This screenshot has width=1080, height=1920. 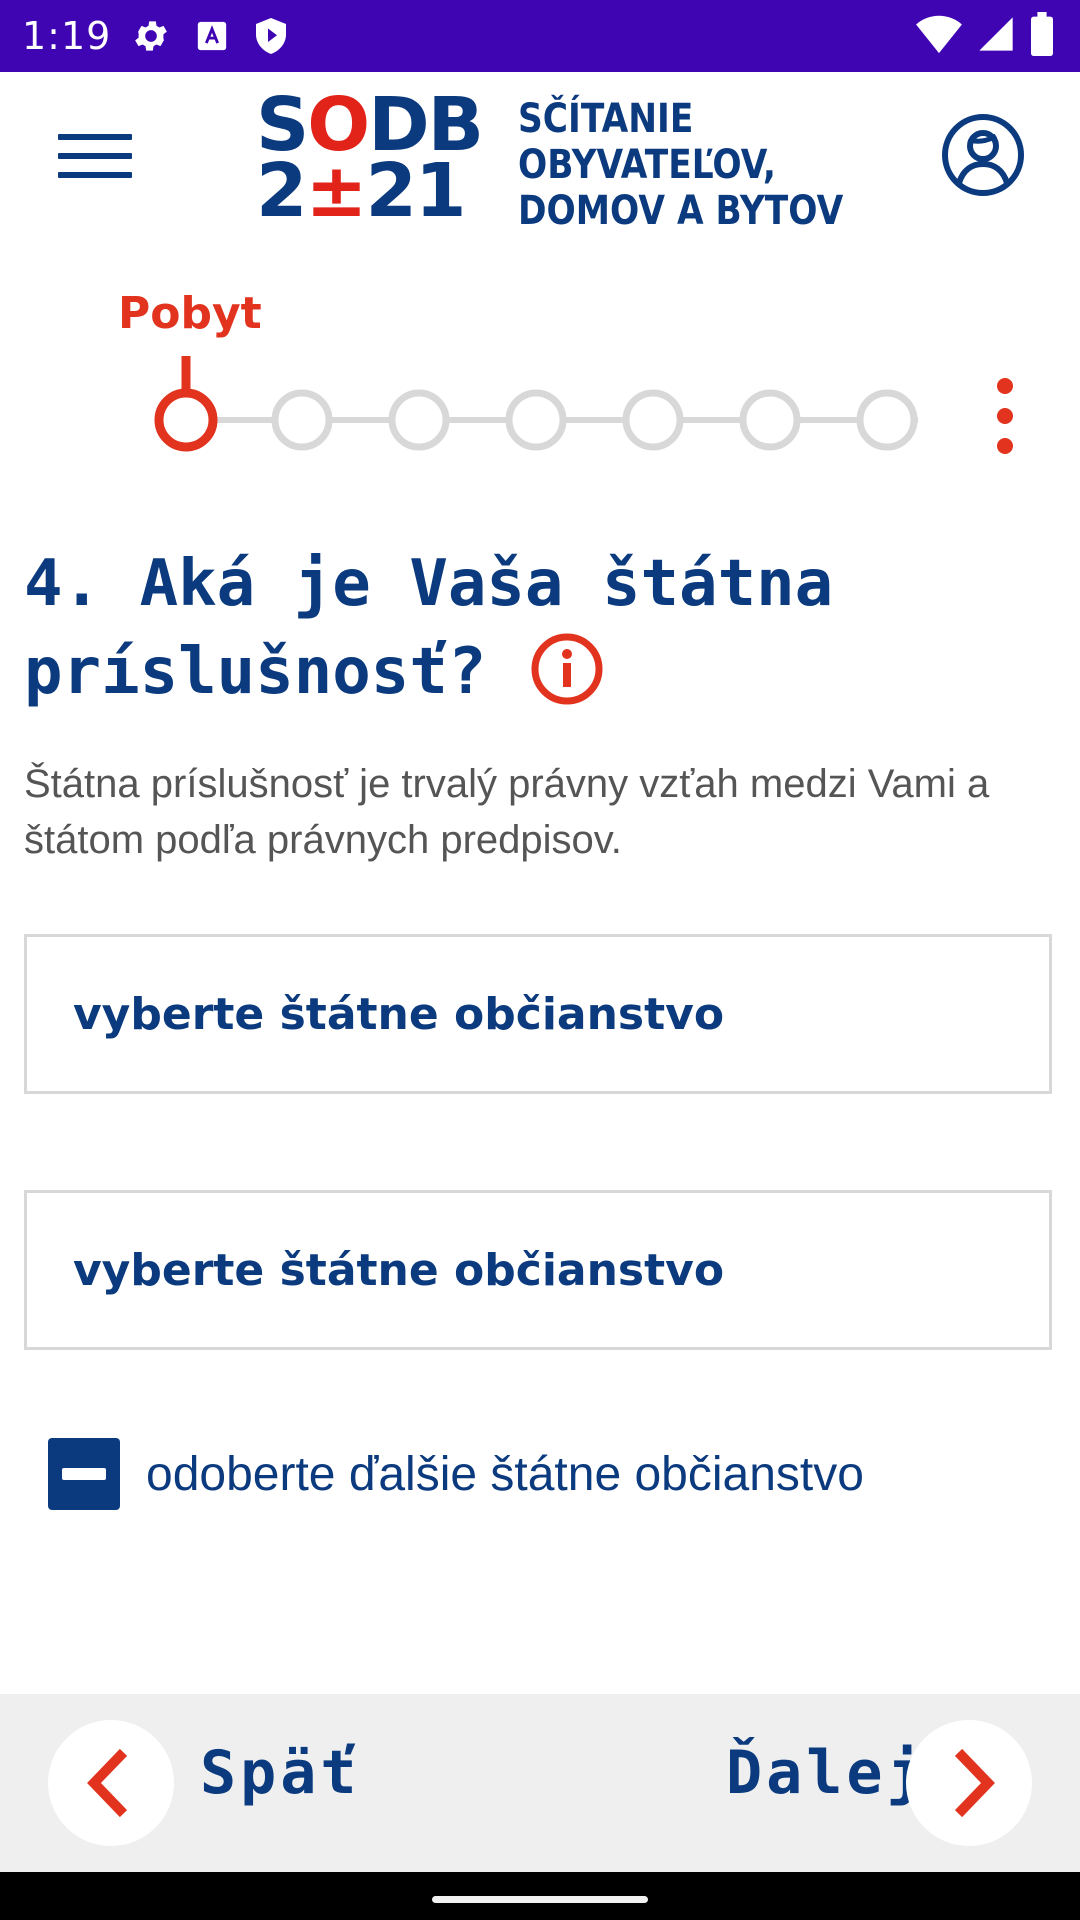 What do you see at coordinates (870, 1783) in the screenshot?
I see `next-button` at bounding box center [870, 1783].